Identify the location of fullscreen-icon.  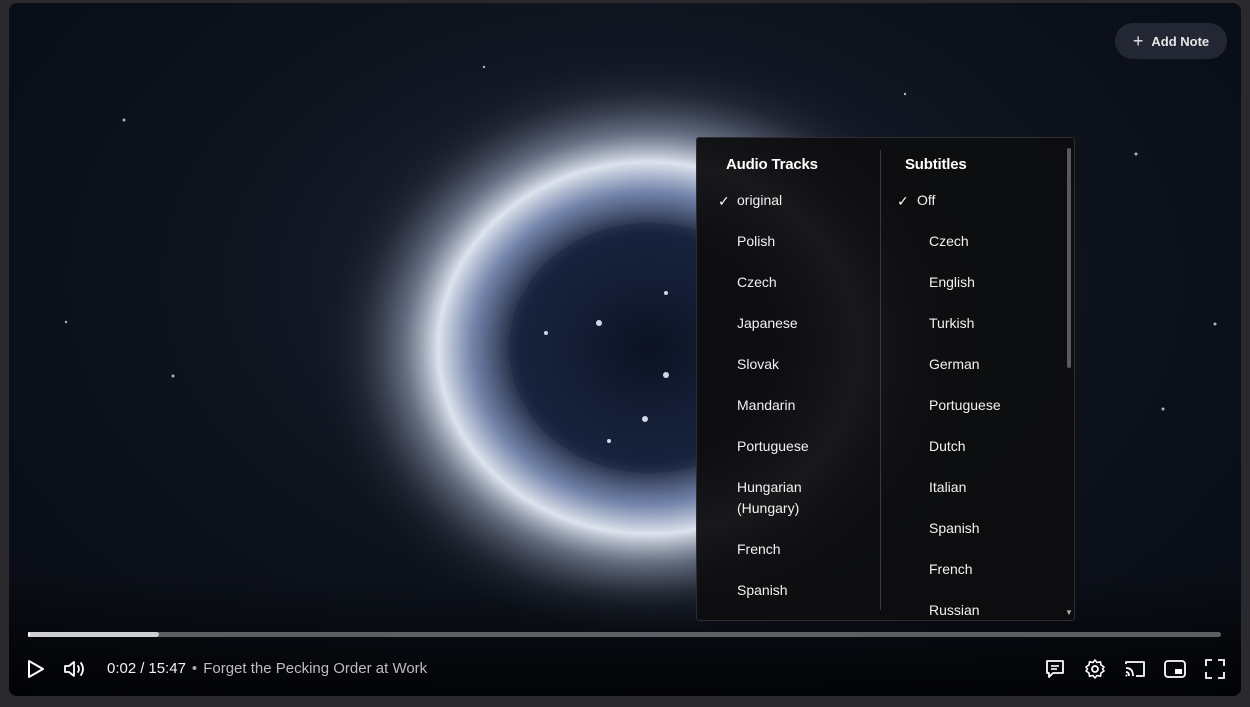
(1215, 669).